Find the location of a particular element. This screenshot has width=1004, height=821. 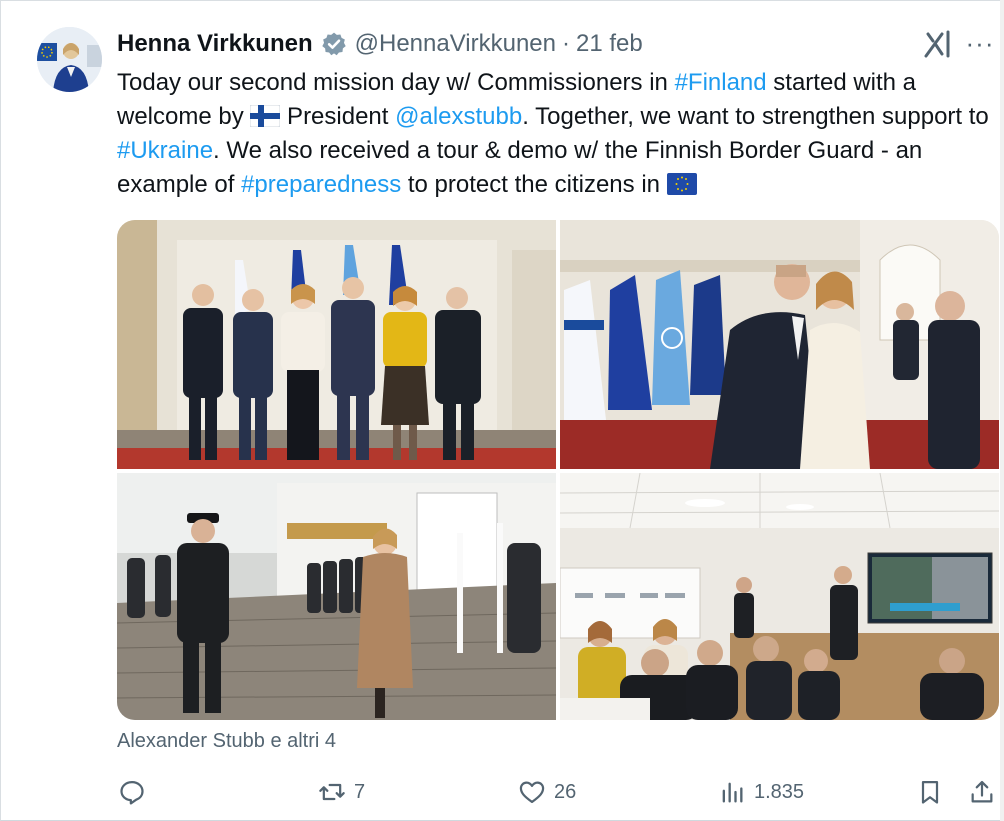

finland-flag-icon is located at coordinates (265, 116).